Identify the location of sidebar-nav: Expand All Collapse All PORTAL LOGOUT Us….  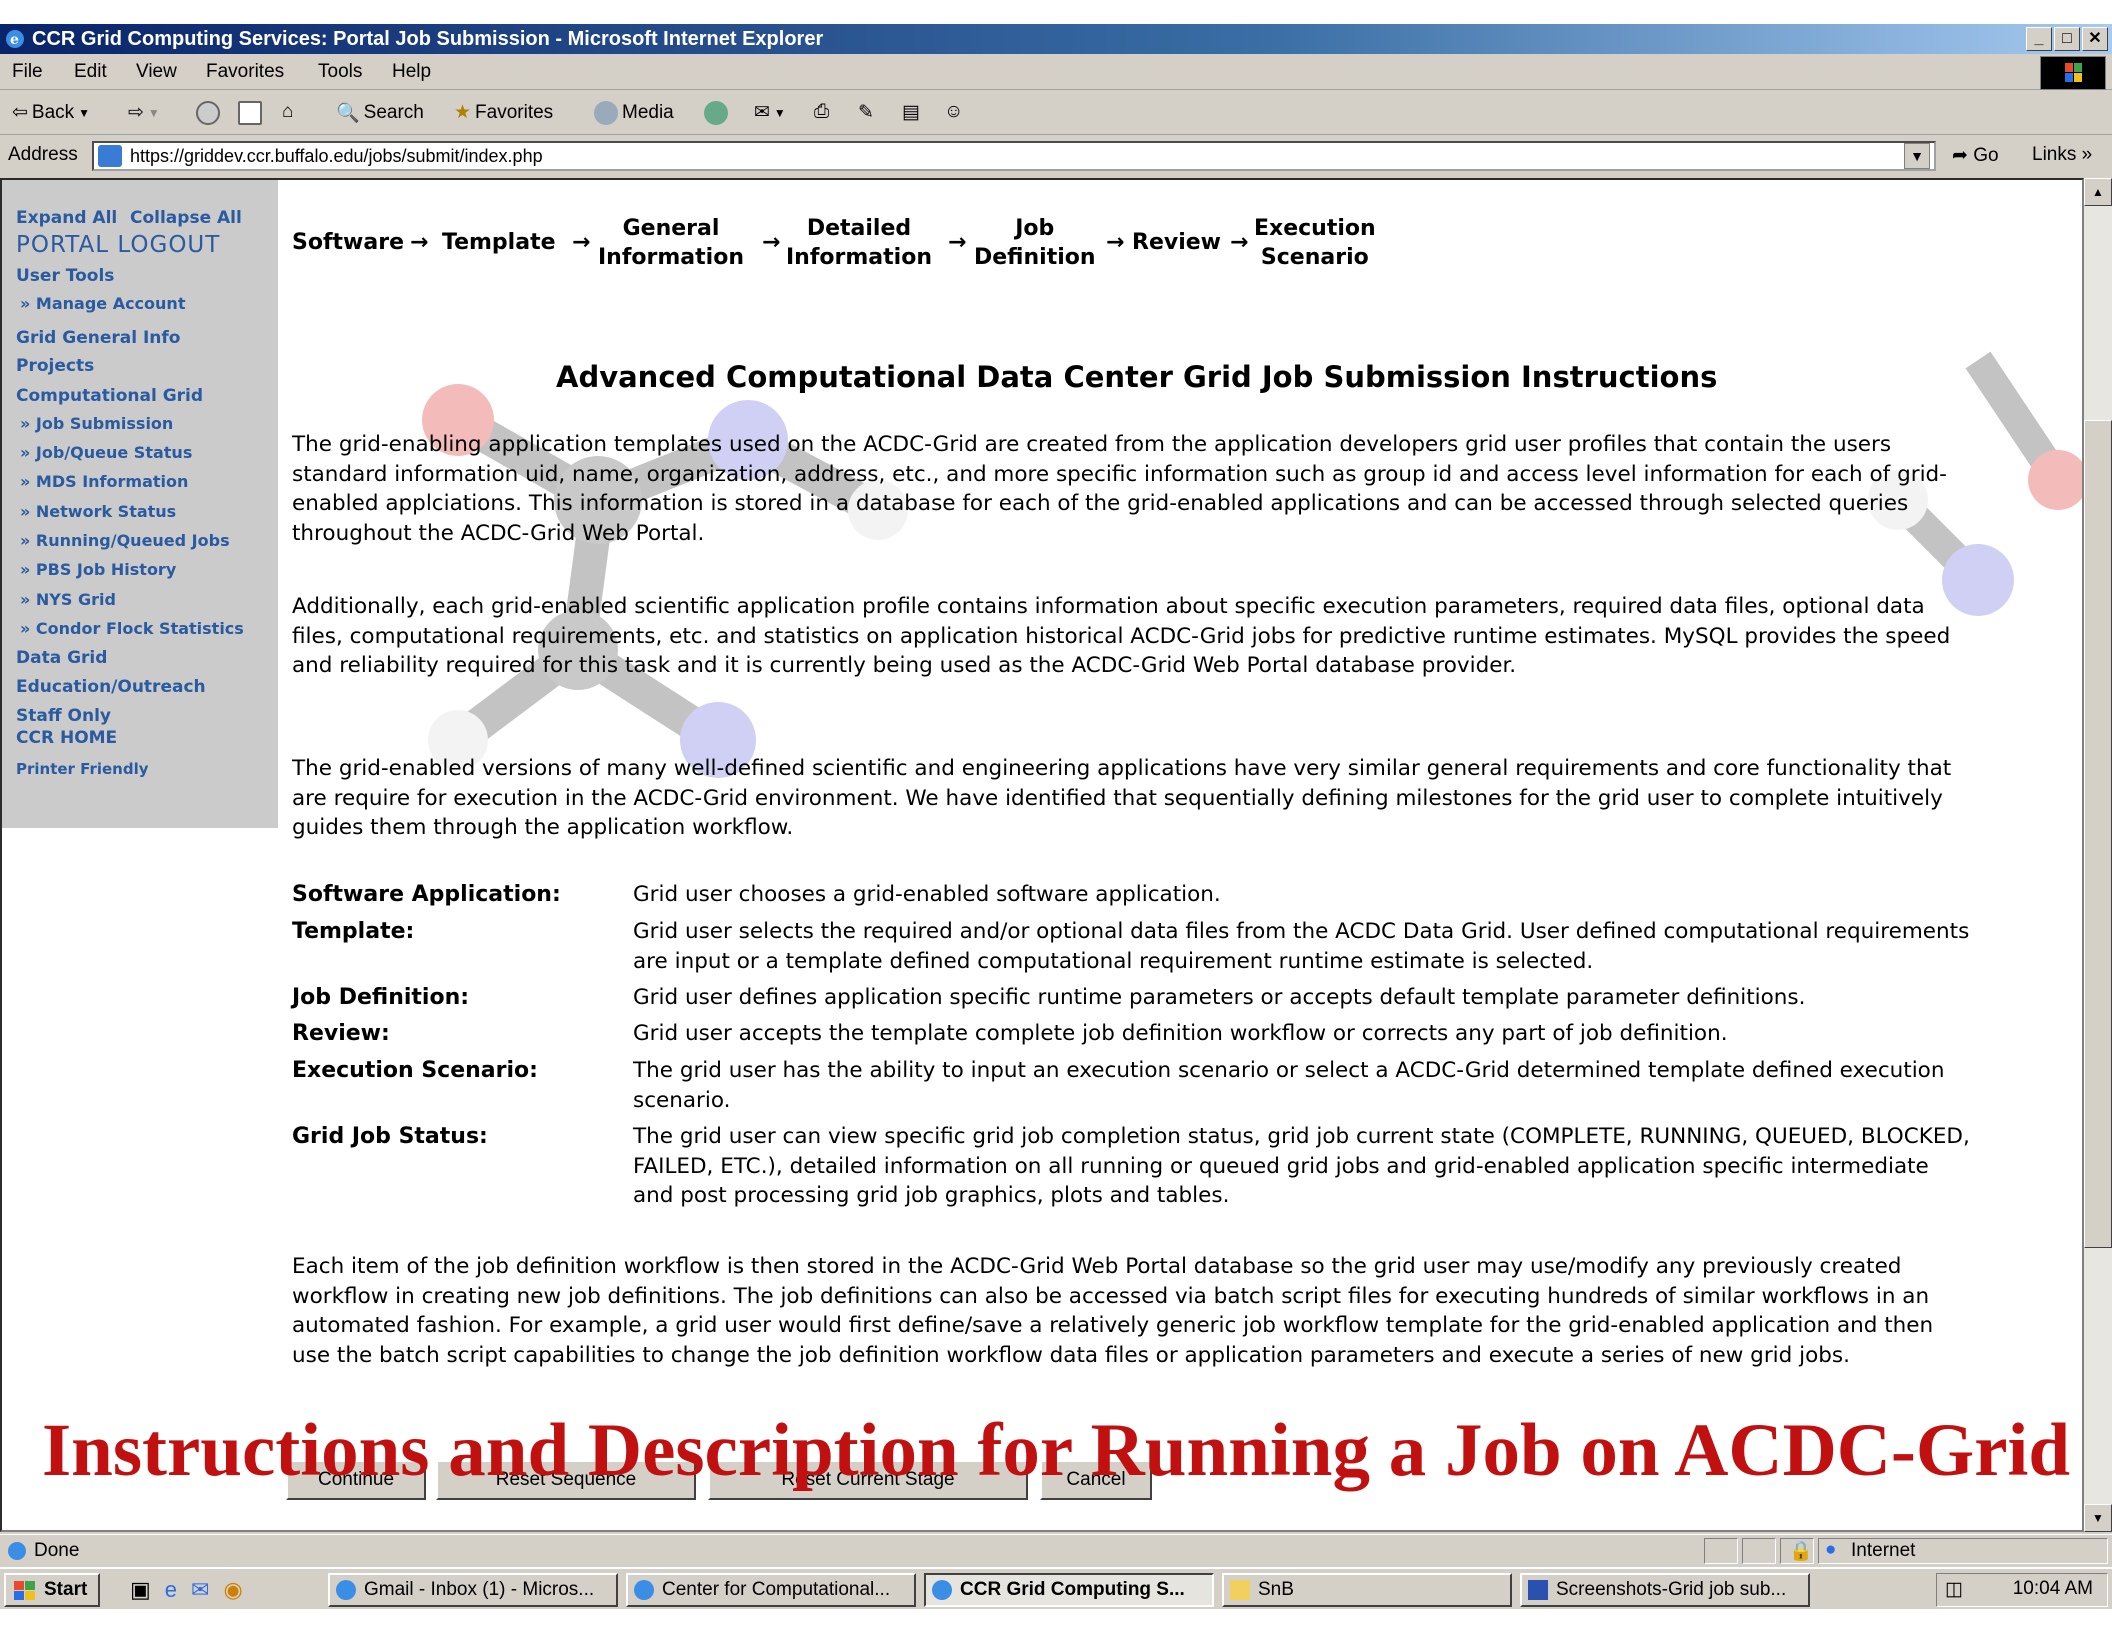
(140, 504).